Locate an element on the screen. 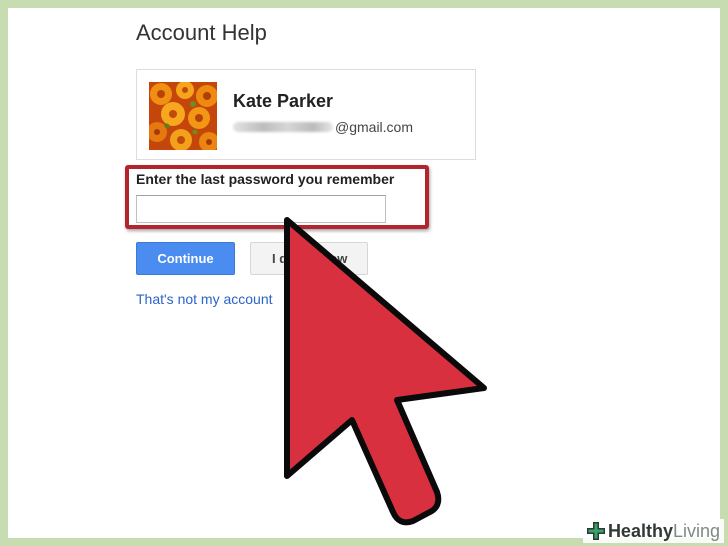 The height and width of the screenshot is (546, 728). plus-cross-icon is located at coordinates (595, 531).